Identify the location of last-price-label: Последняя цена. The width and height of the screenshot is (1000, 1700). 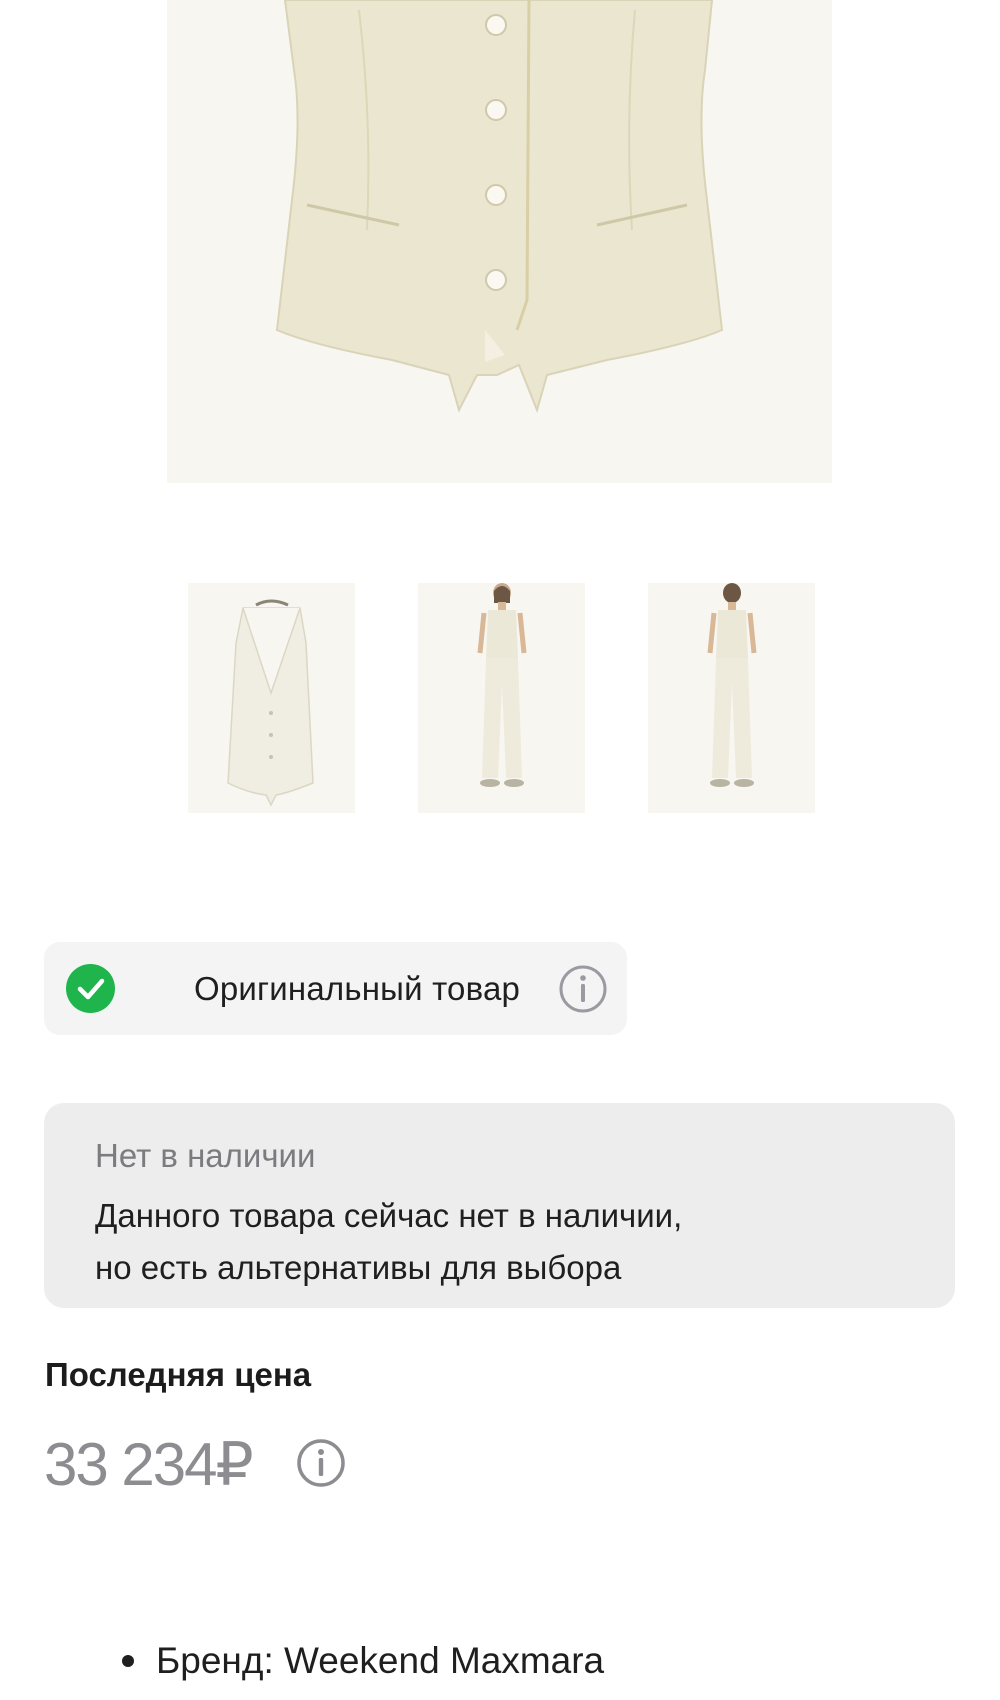
(178, 1374).